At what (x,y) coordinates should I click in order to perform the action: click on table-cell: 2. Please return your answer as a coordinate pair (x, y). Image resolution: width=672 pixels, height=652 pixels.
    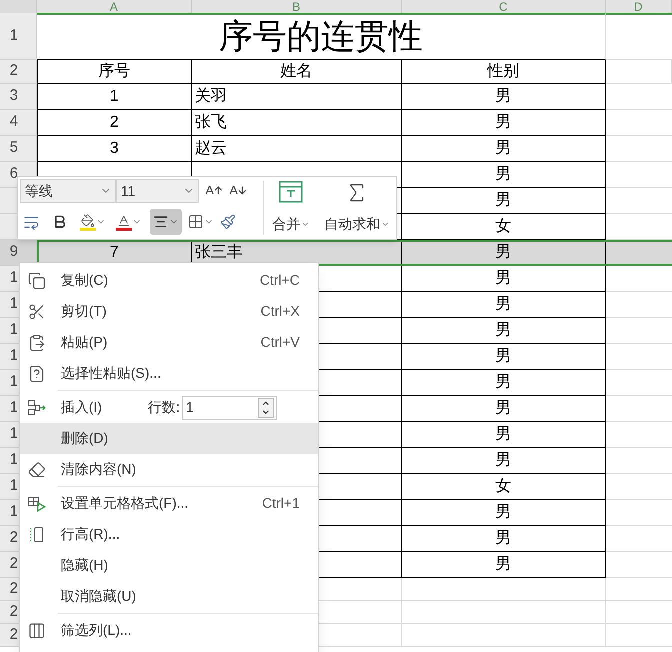
    Looking at the image, I should click on (115, 123).